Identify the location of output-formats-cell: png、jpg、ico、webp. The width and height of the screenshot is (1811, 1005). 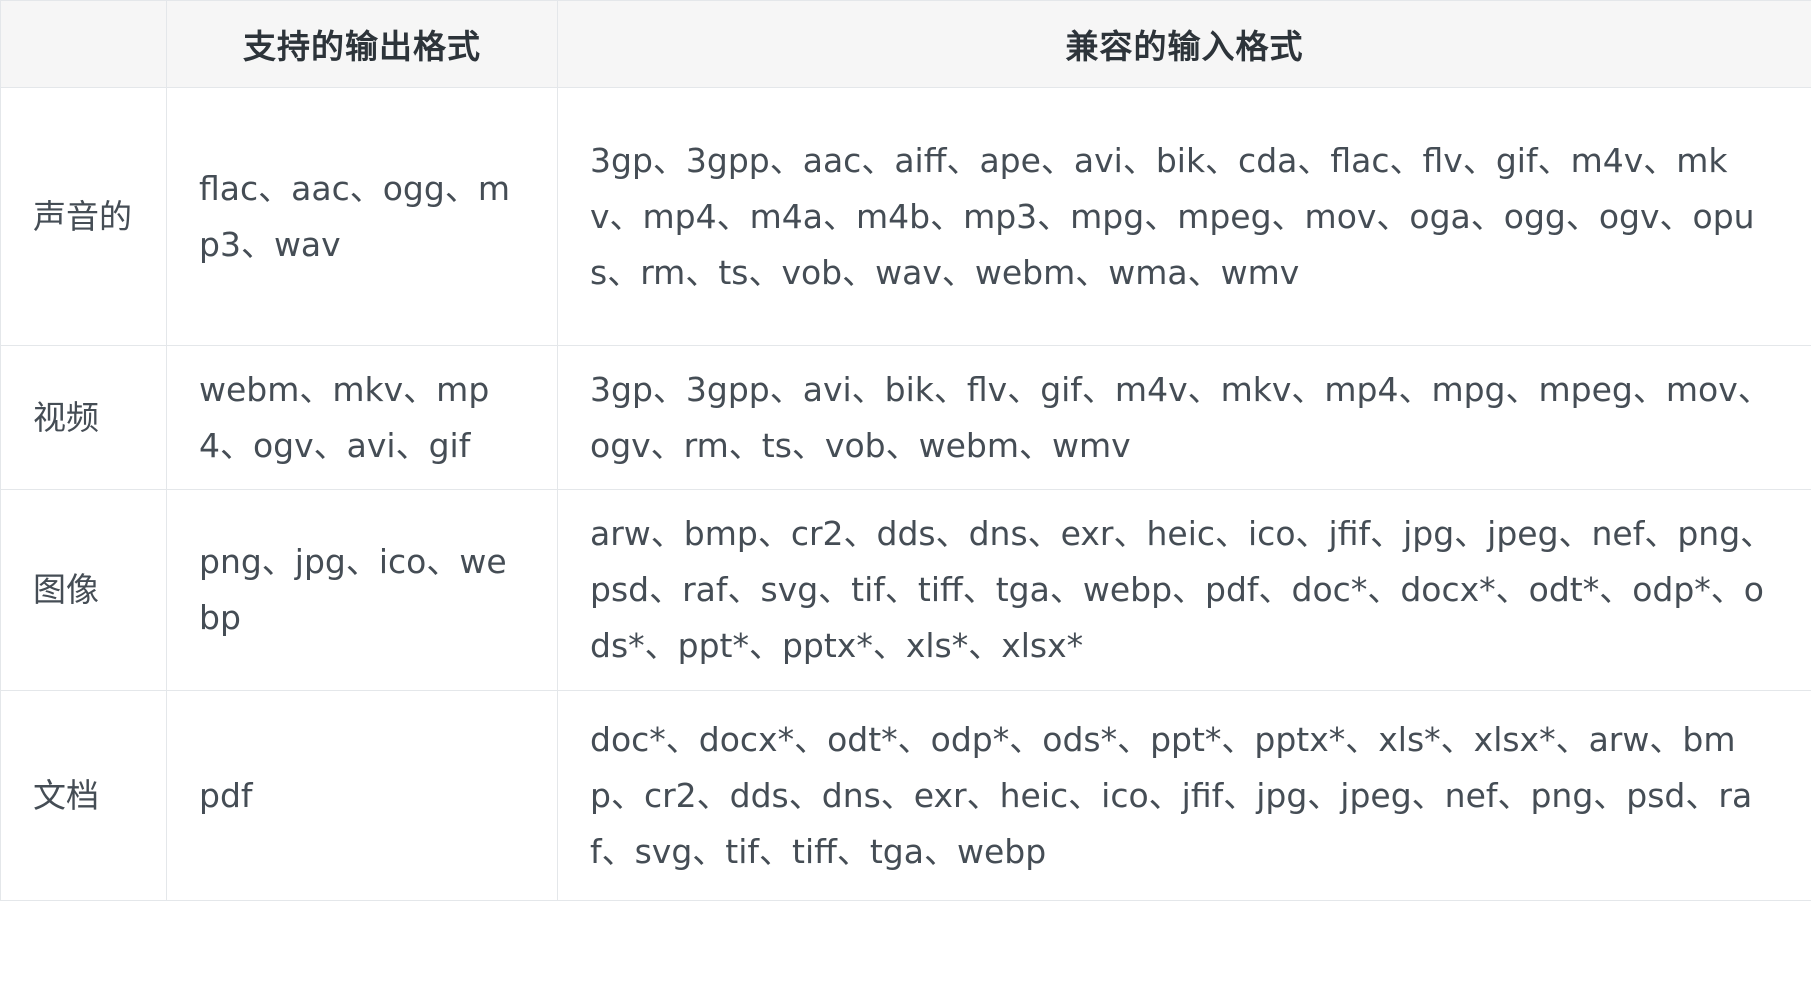
(362, 590).